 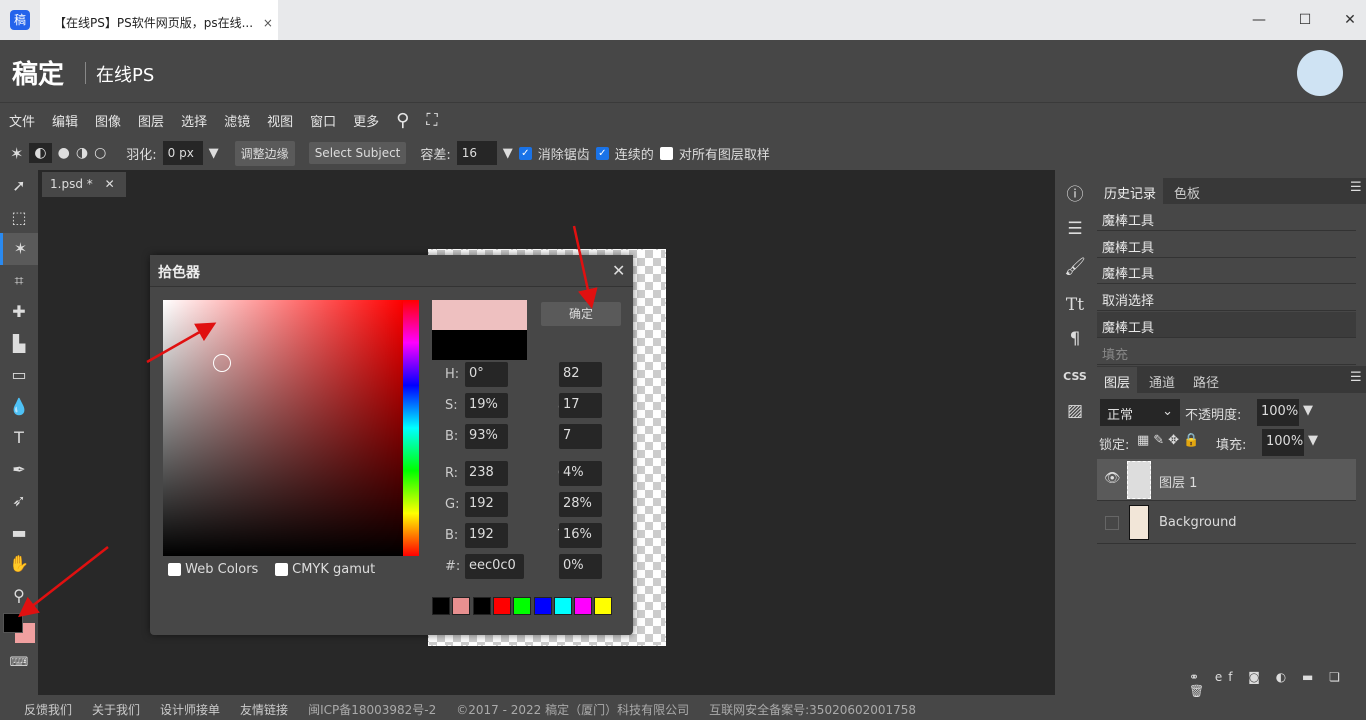 What do you see at coordinates (1356, 377) in the screenshot?
I see `layers-menu-icon: ☰` at bounding box center [1356, 377].